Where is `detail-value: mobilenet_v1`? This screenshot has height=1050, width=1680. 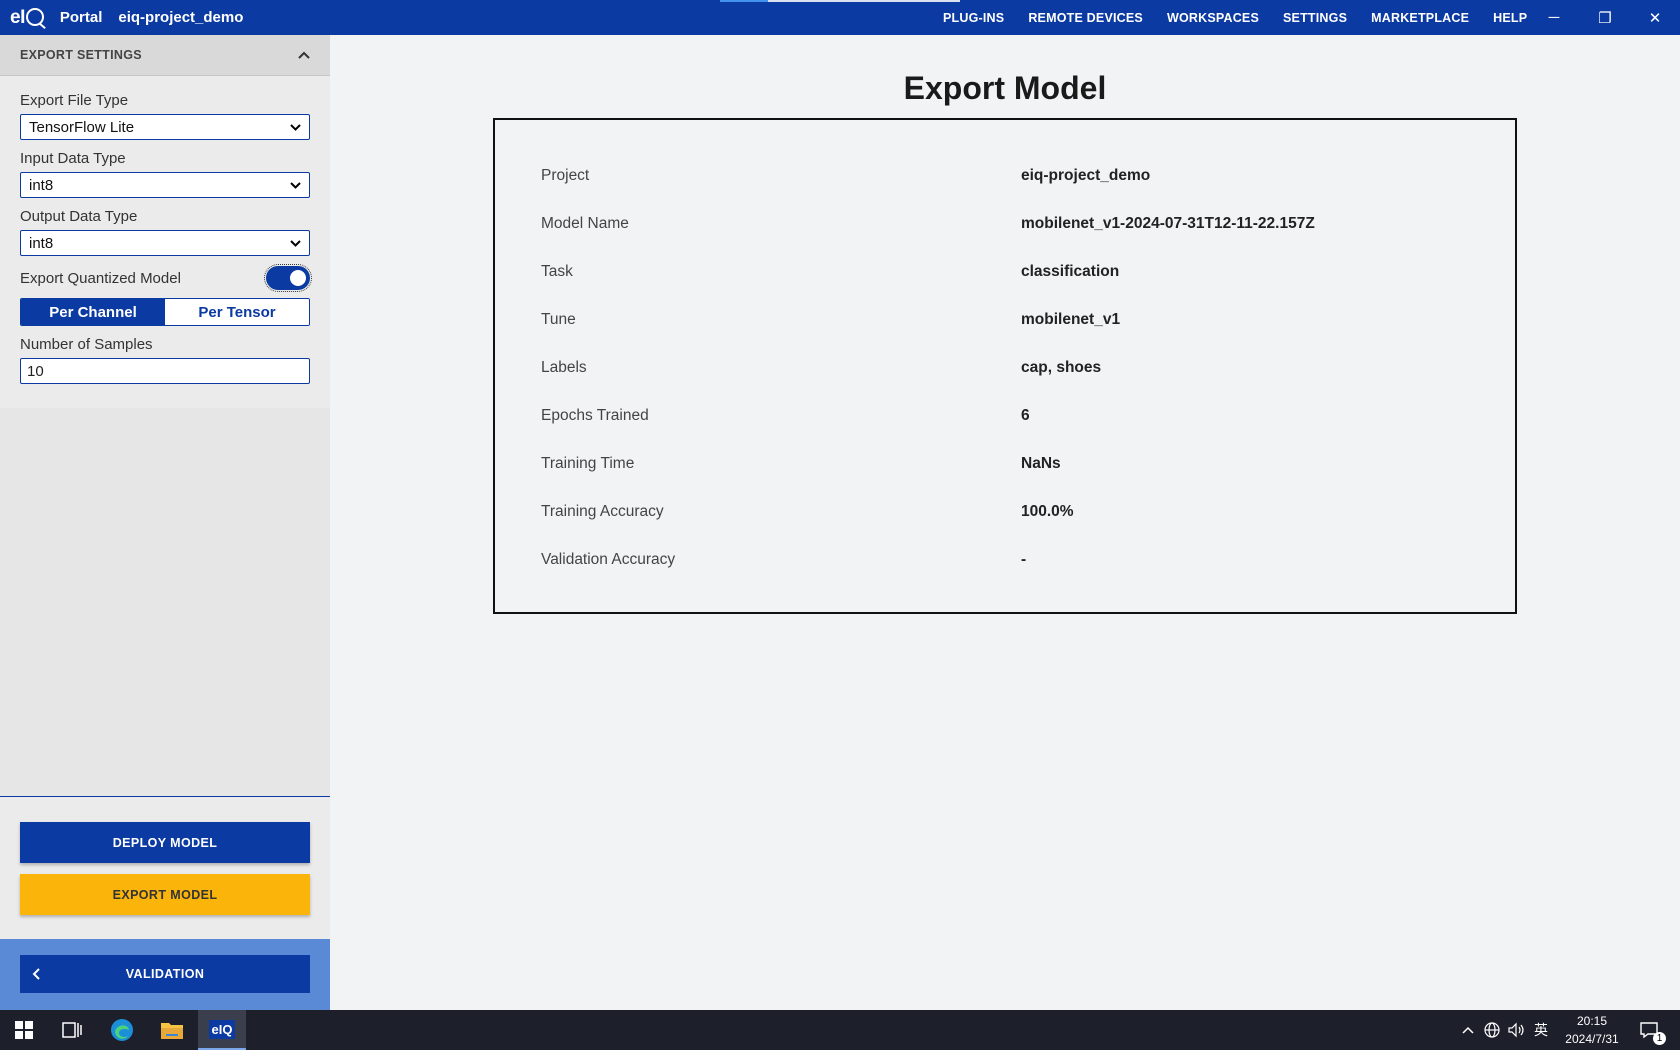 detail-value: mobilenet_v1 is located at coordinates (1071, 319).